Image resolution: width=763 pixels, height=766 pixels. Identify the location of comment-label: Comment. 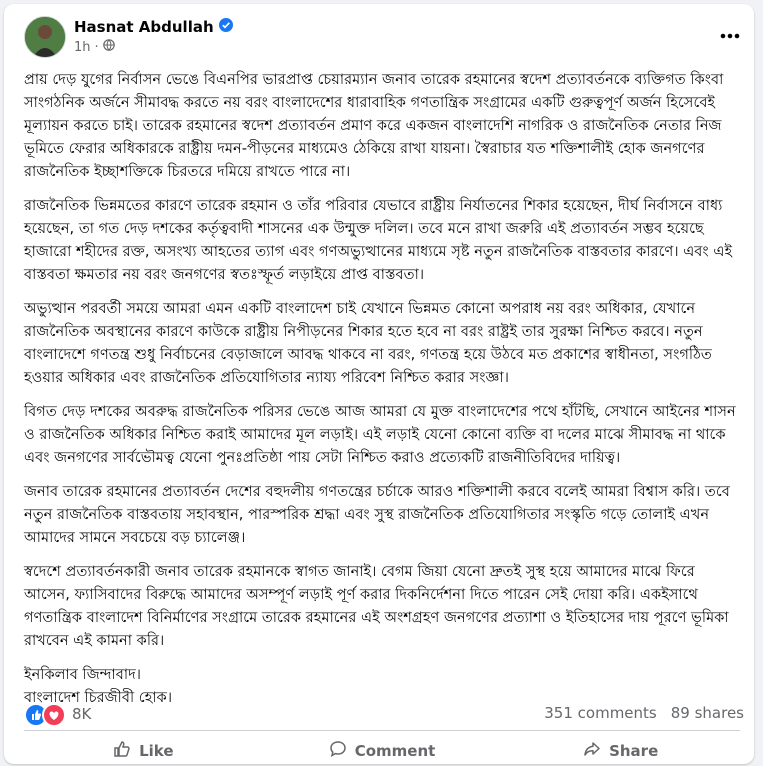
(395, 751).